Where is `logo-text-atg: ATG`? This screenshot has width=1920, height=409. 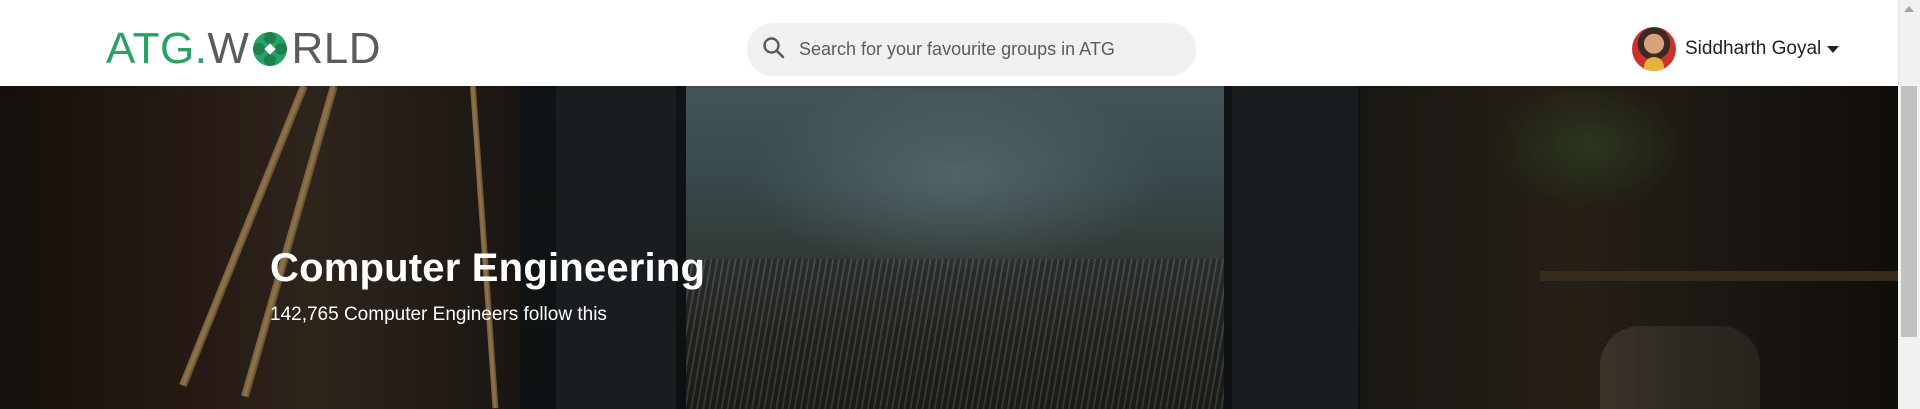
logo-text-atg: ATG is located at coordinates (150, 48).